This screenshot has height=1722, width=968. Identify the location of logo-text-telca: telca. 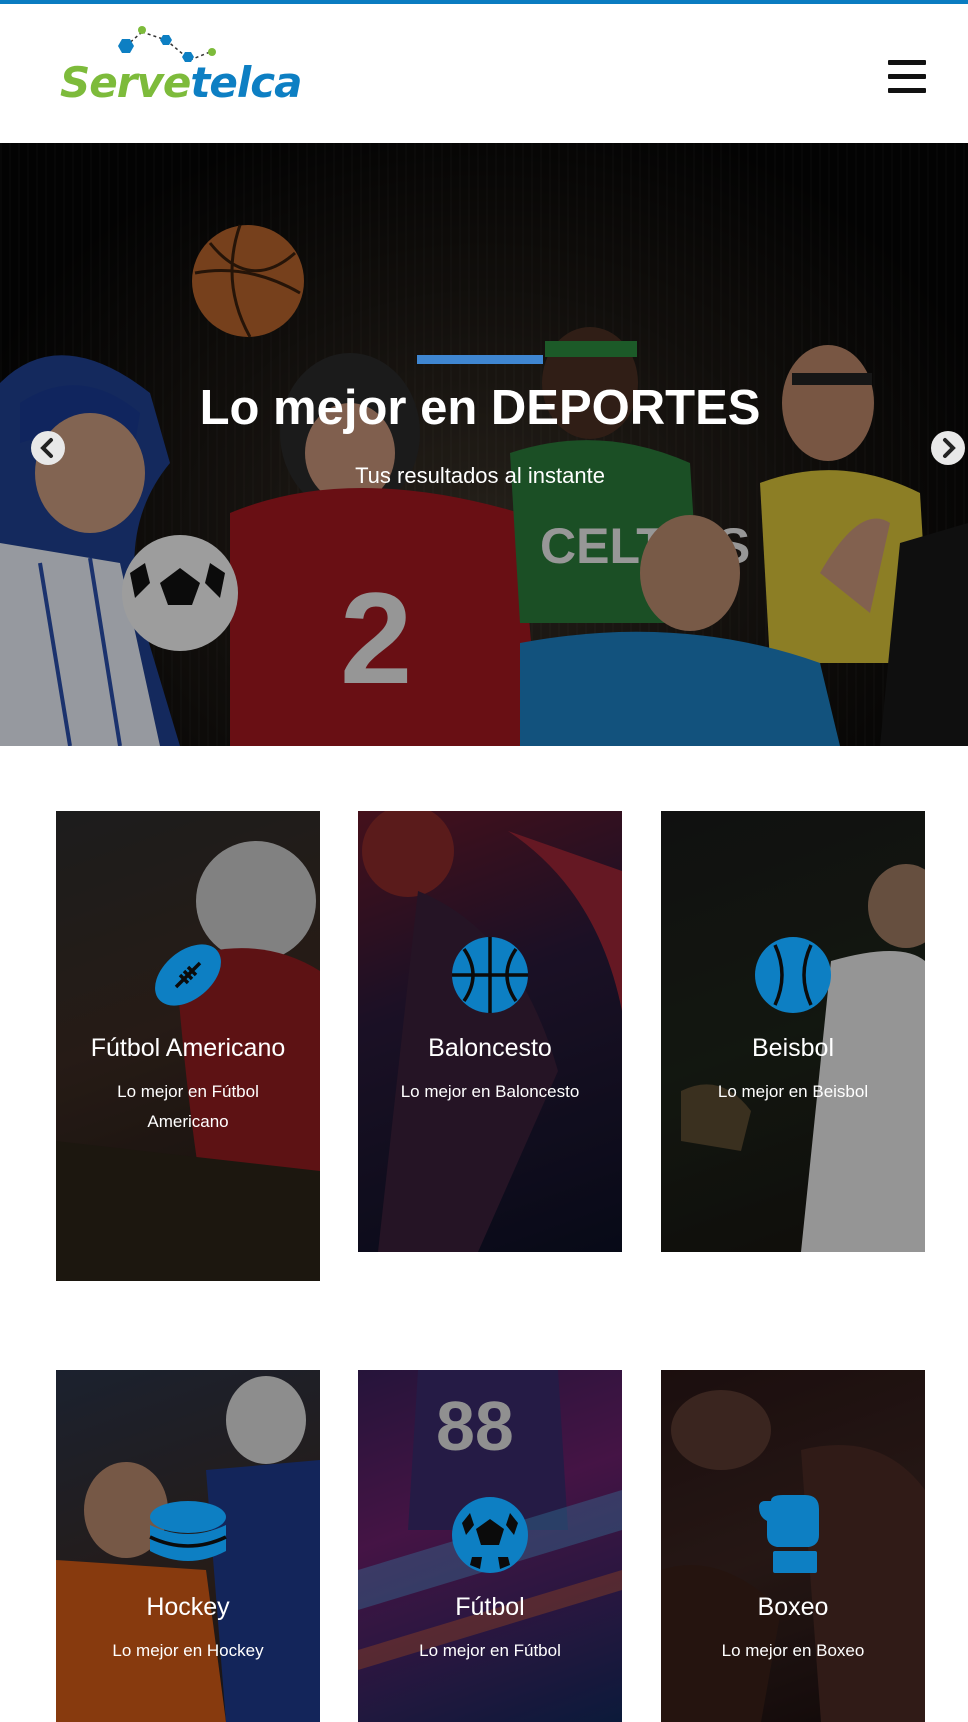
(246, 82).